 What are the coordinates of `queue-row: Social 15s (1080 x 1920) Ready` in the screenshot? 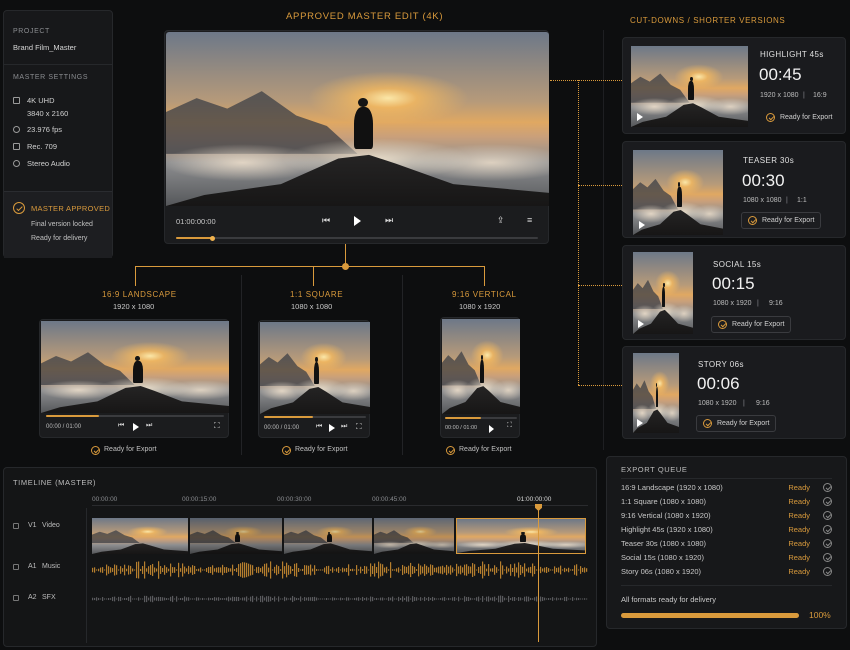 It's located at (726, 559).